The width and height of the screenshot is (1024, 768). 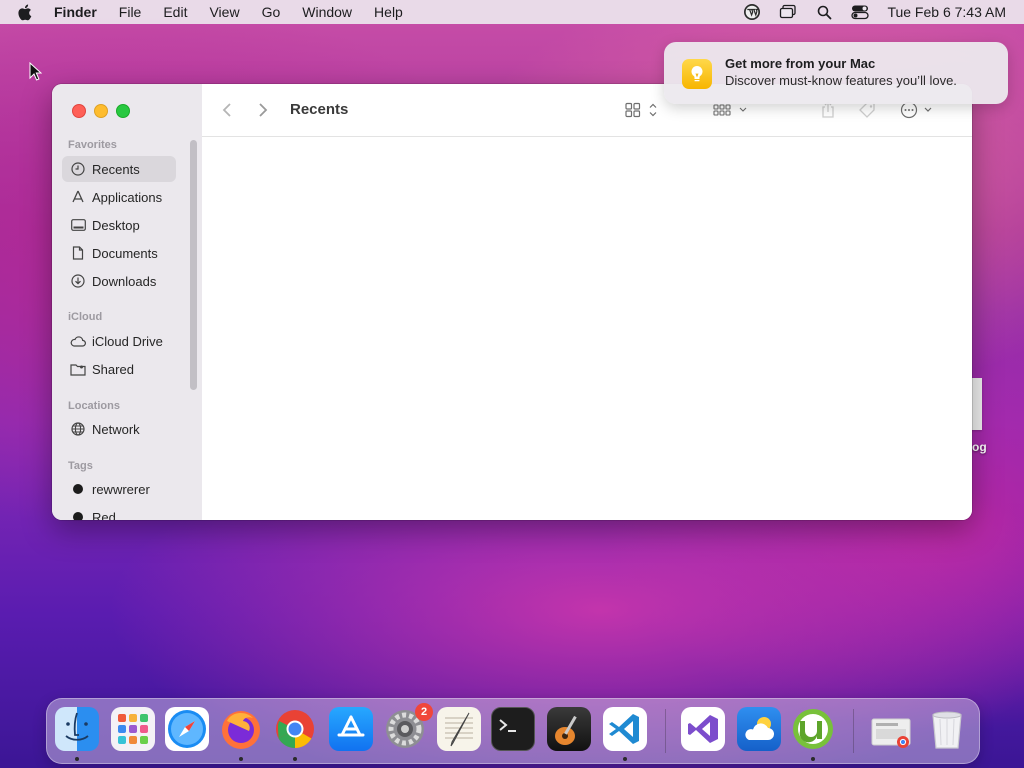 I want to click on launchpad-icon, so click(x=133, y=729).